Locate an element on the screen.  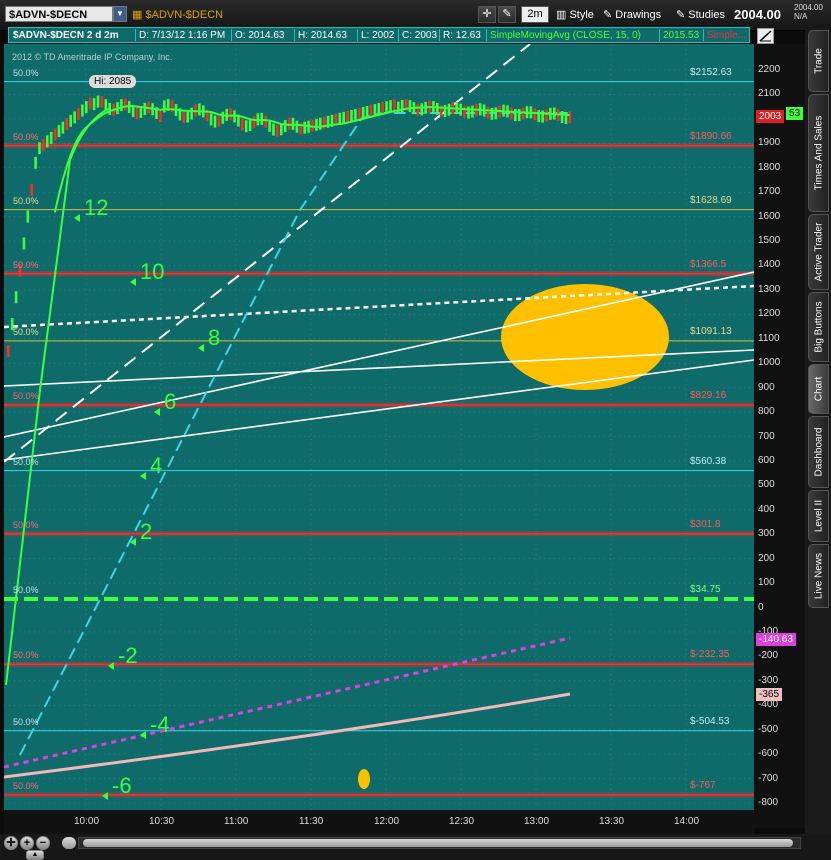
minus-icon: − is located at coordinates (43, 843).